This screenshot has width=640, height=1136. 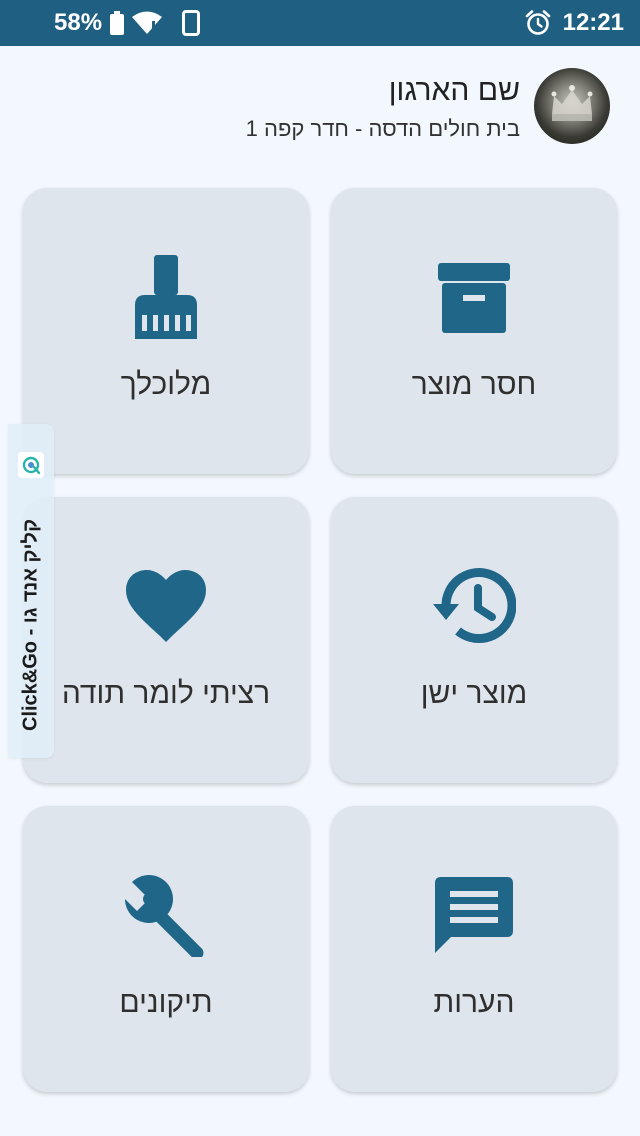 I want to click on tile-old-product: מוצר ישן, so click(x=474, y=640).